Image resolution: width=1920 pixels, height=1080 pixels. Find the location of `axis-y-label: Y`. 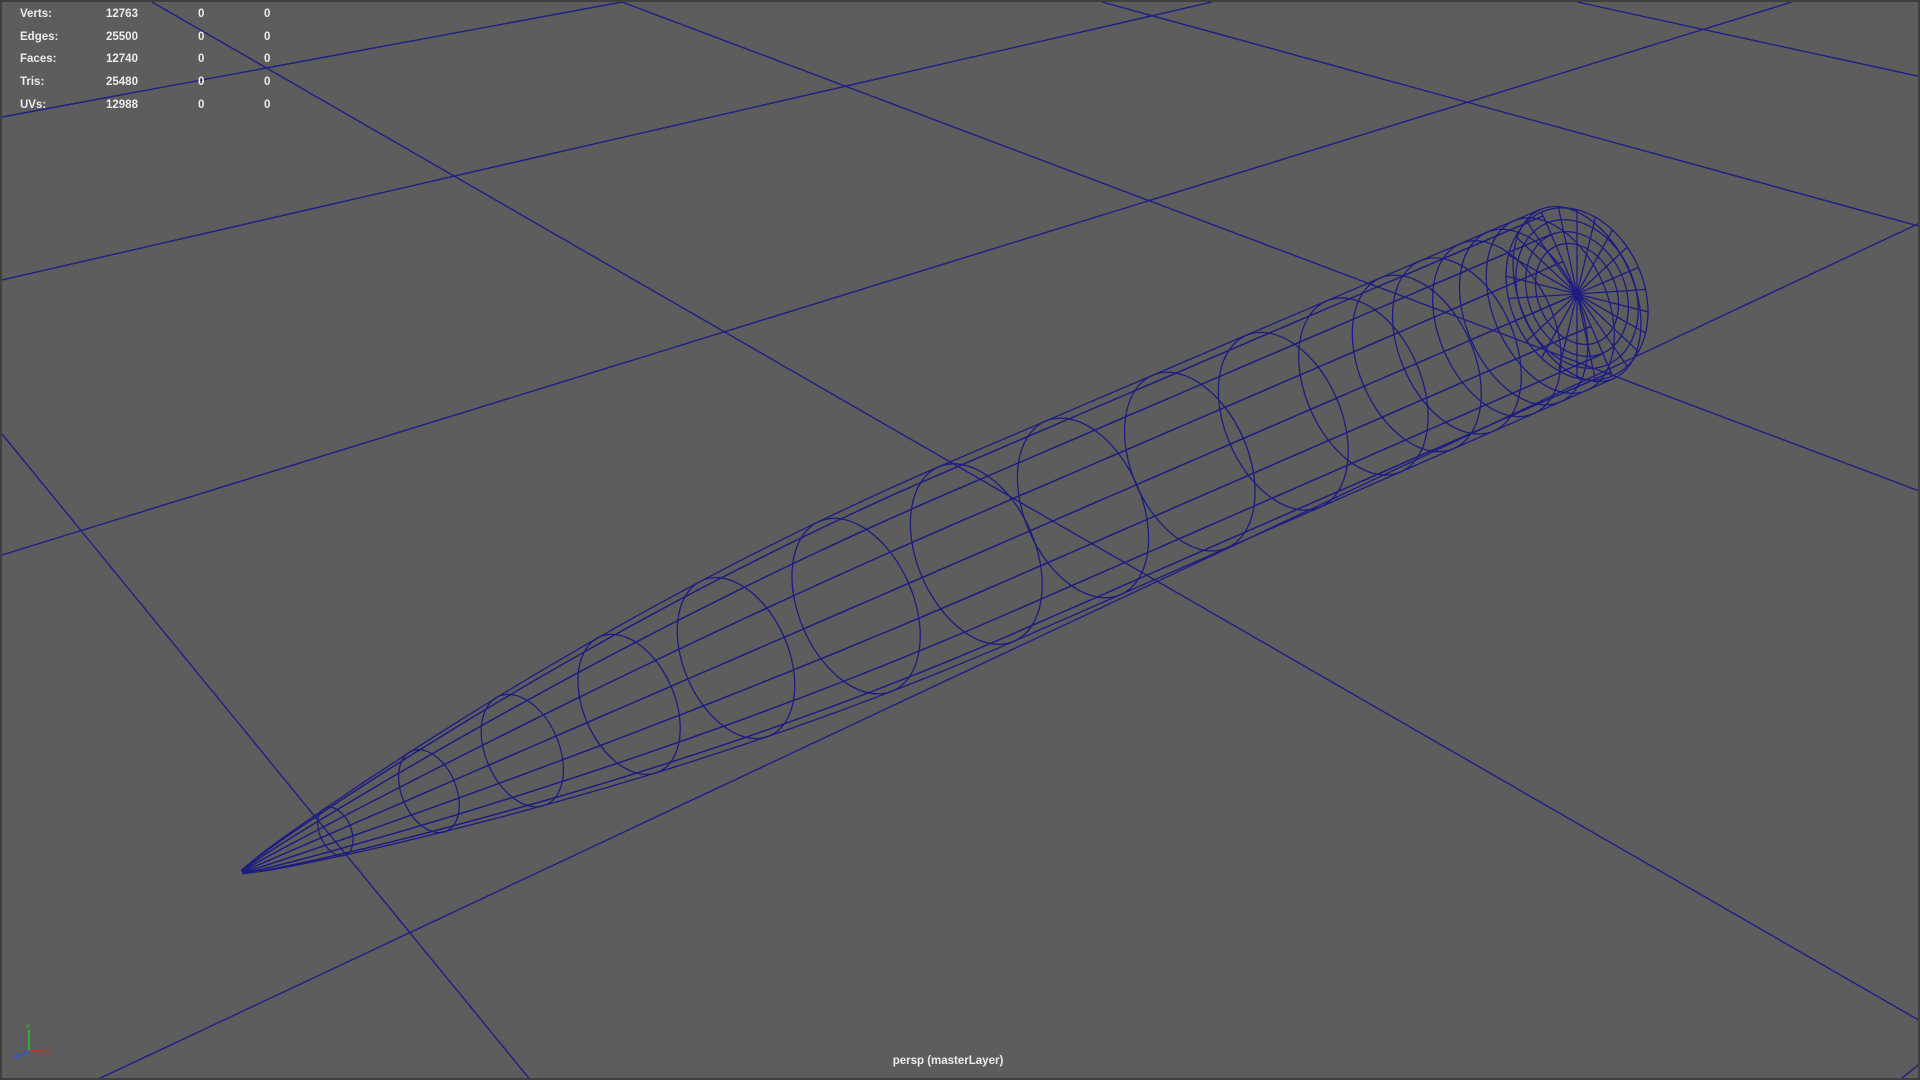

axis-y-label: Y is located at coordinates (28, 1027).